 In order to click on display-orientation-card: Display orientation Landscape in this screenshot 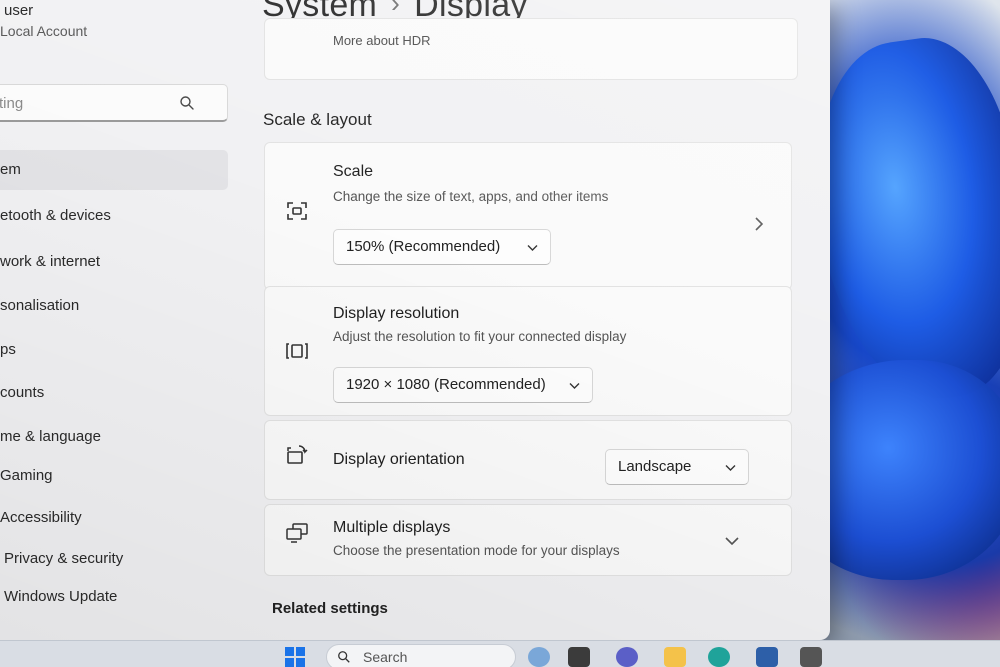, I will do `click(528, 460)`.